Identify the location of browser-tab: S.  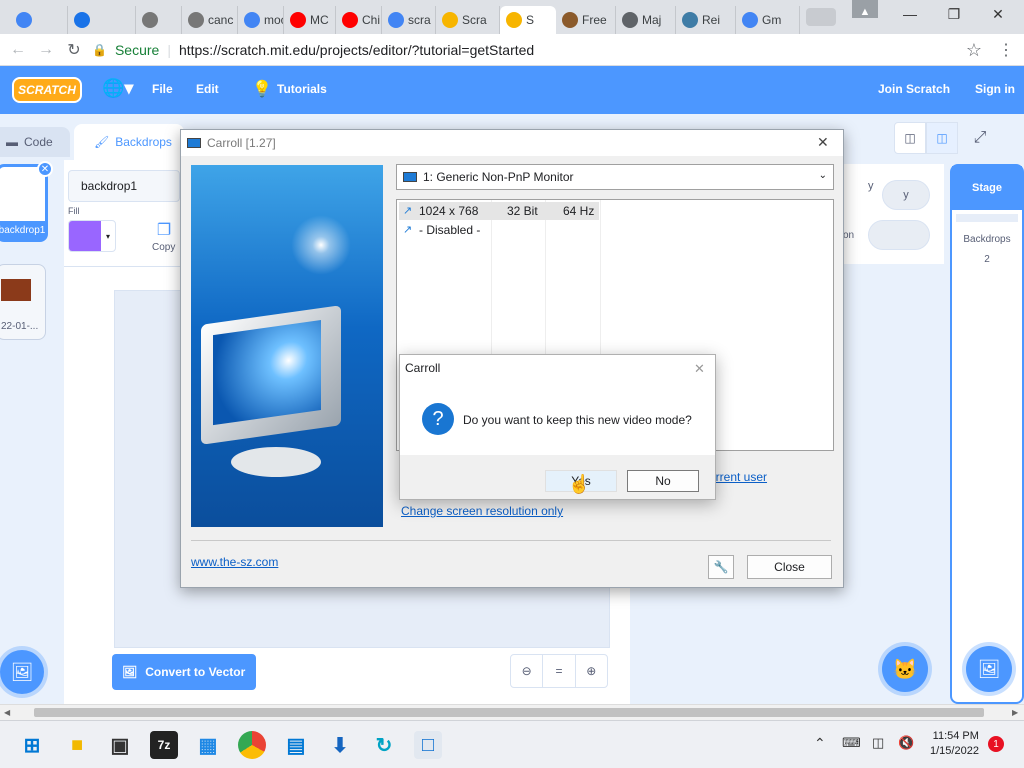
(528, 20).